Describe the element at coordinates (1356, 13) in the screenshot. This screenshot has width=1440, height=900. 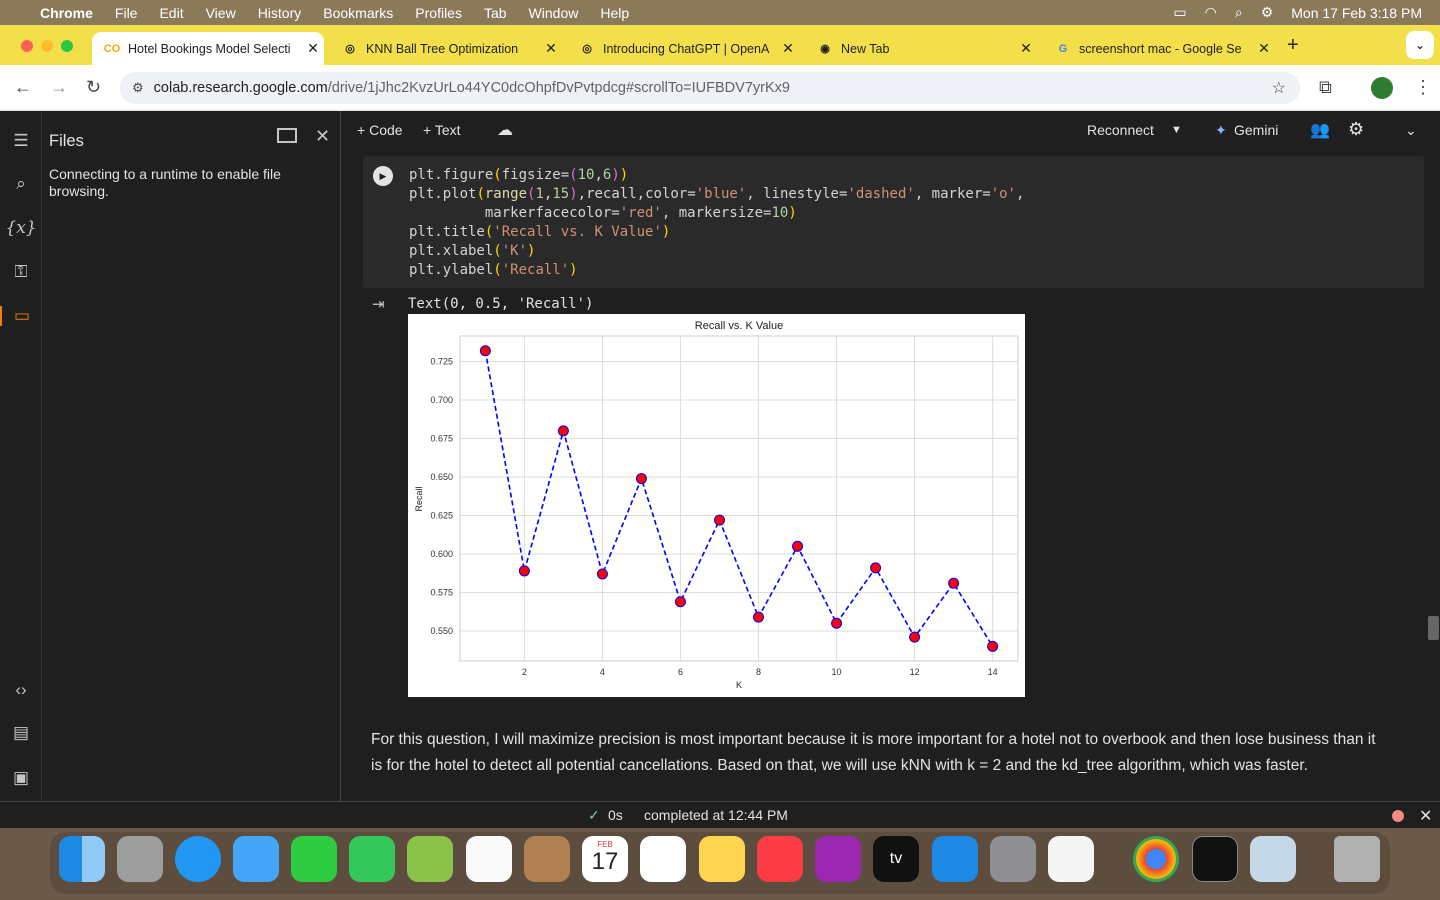
I see `menubar-clock: Mon 17 Feb 3:18 PM` at that location.